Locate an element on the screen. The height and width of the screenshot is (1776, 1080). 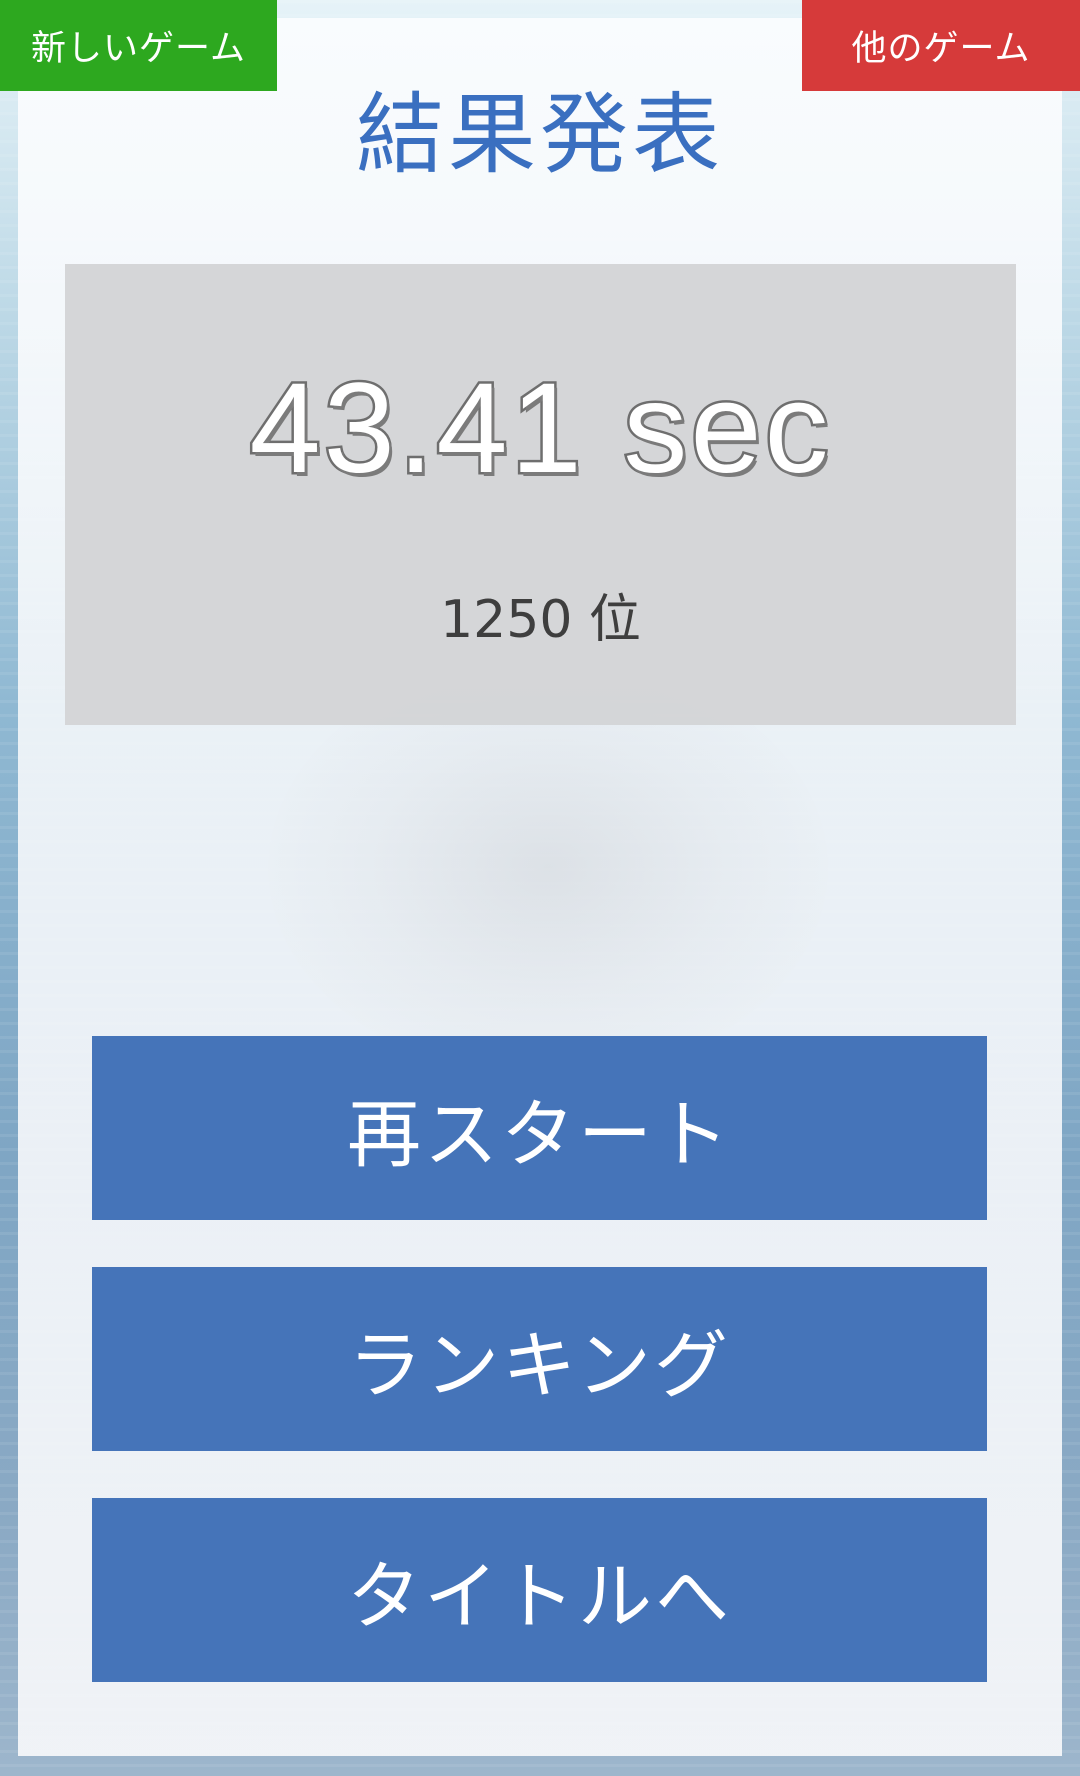
other-games-button: 他のゲーム is located at coordinates (941, 45).